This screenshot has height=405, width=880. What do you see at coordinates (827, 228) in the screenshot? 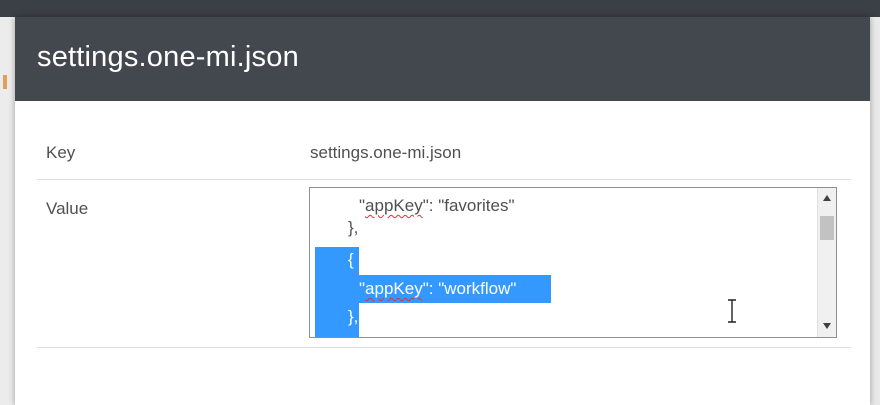
I see `scrollbar-thumb` at bounding box center [827, 228].